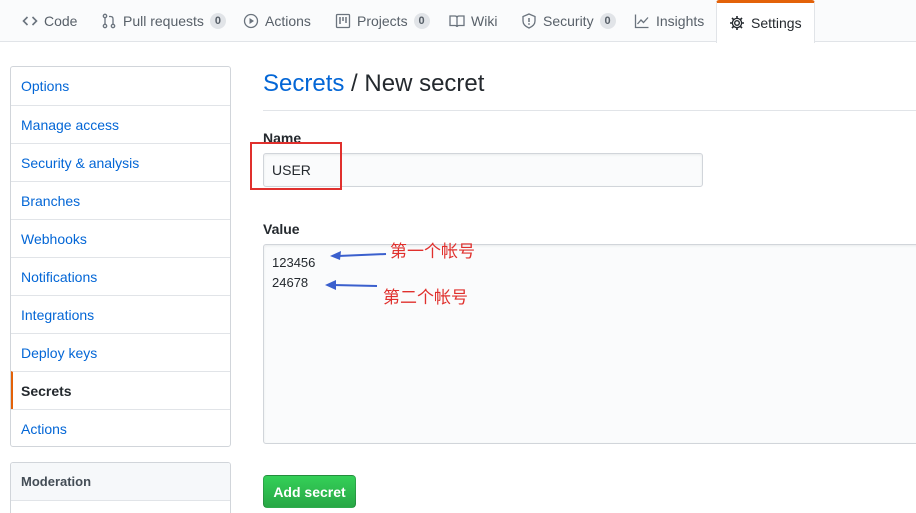  Describe the element at coordinates (120, 86) in the screenshot. I see `sidebar-item-options: Options` at that location.